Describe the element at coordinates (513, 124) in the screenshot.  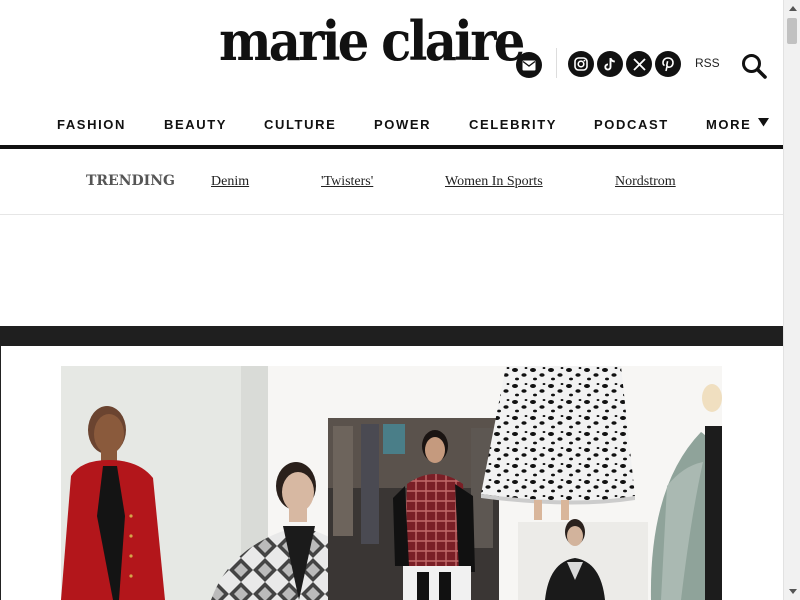
I see `nav-item-celebrity: CELEBRITY` at that location.